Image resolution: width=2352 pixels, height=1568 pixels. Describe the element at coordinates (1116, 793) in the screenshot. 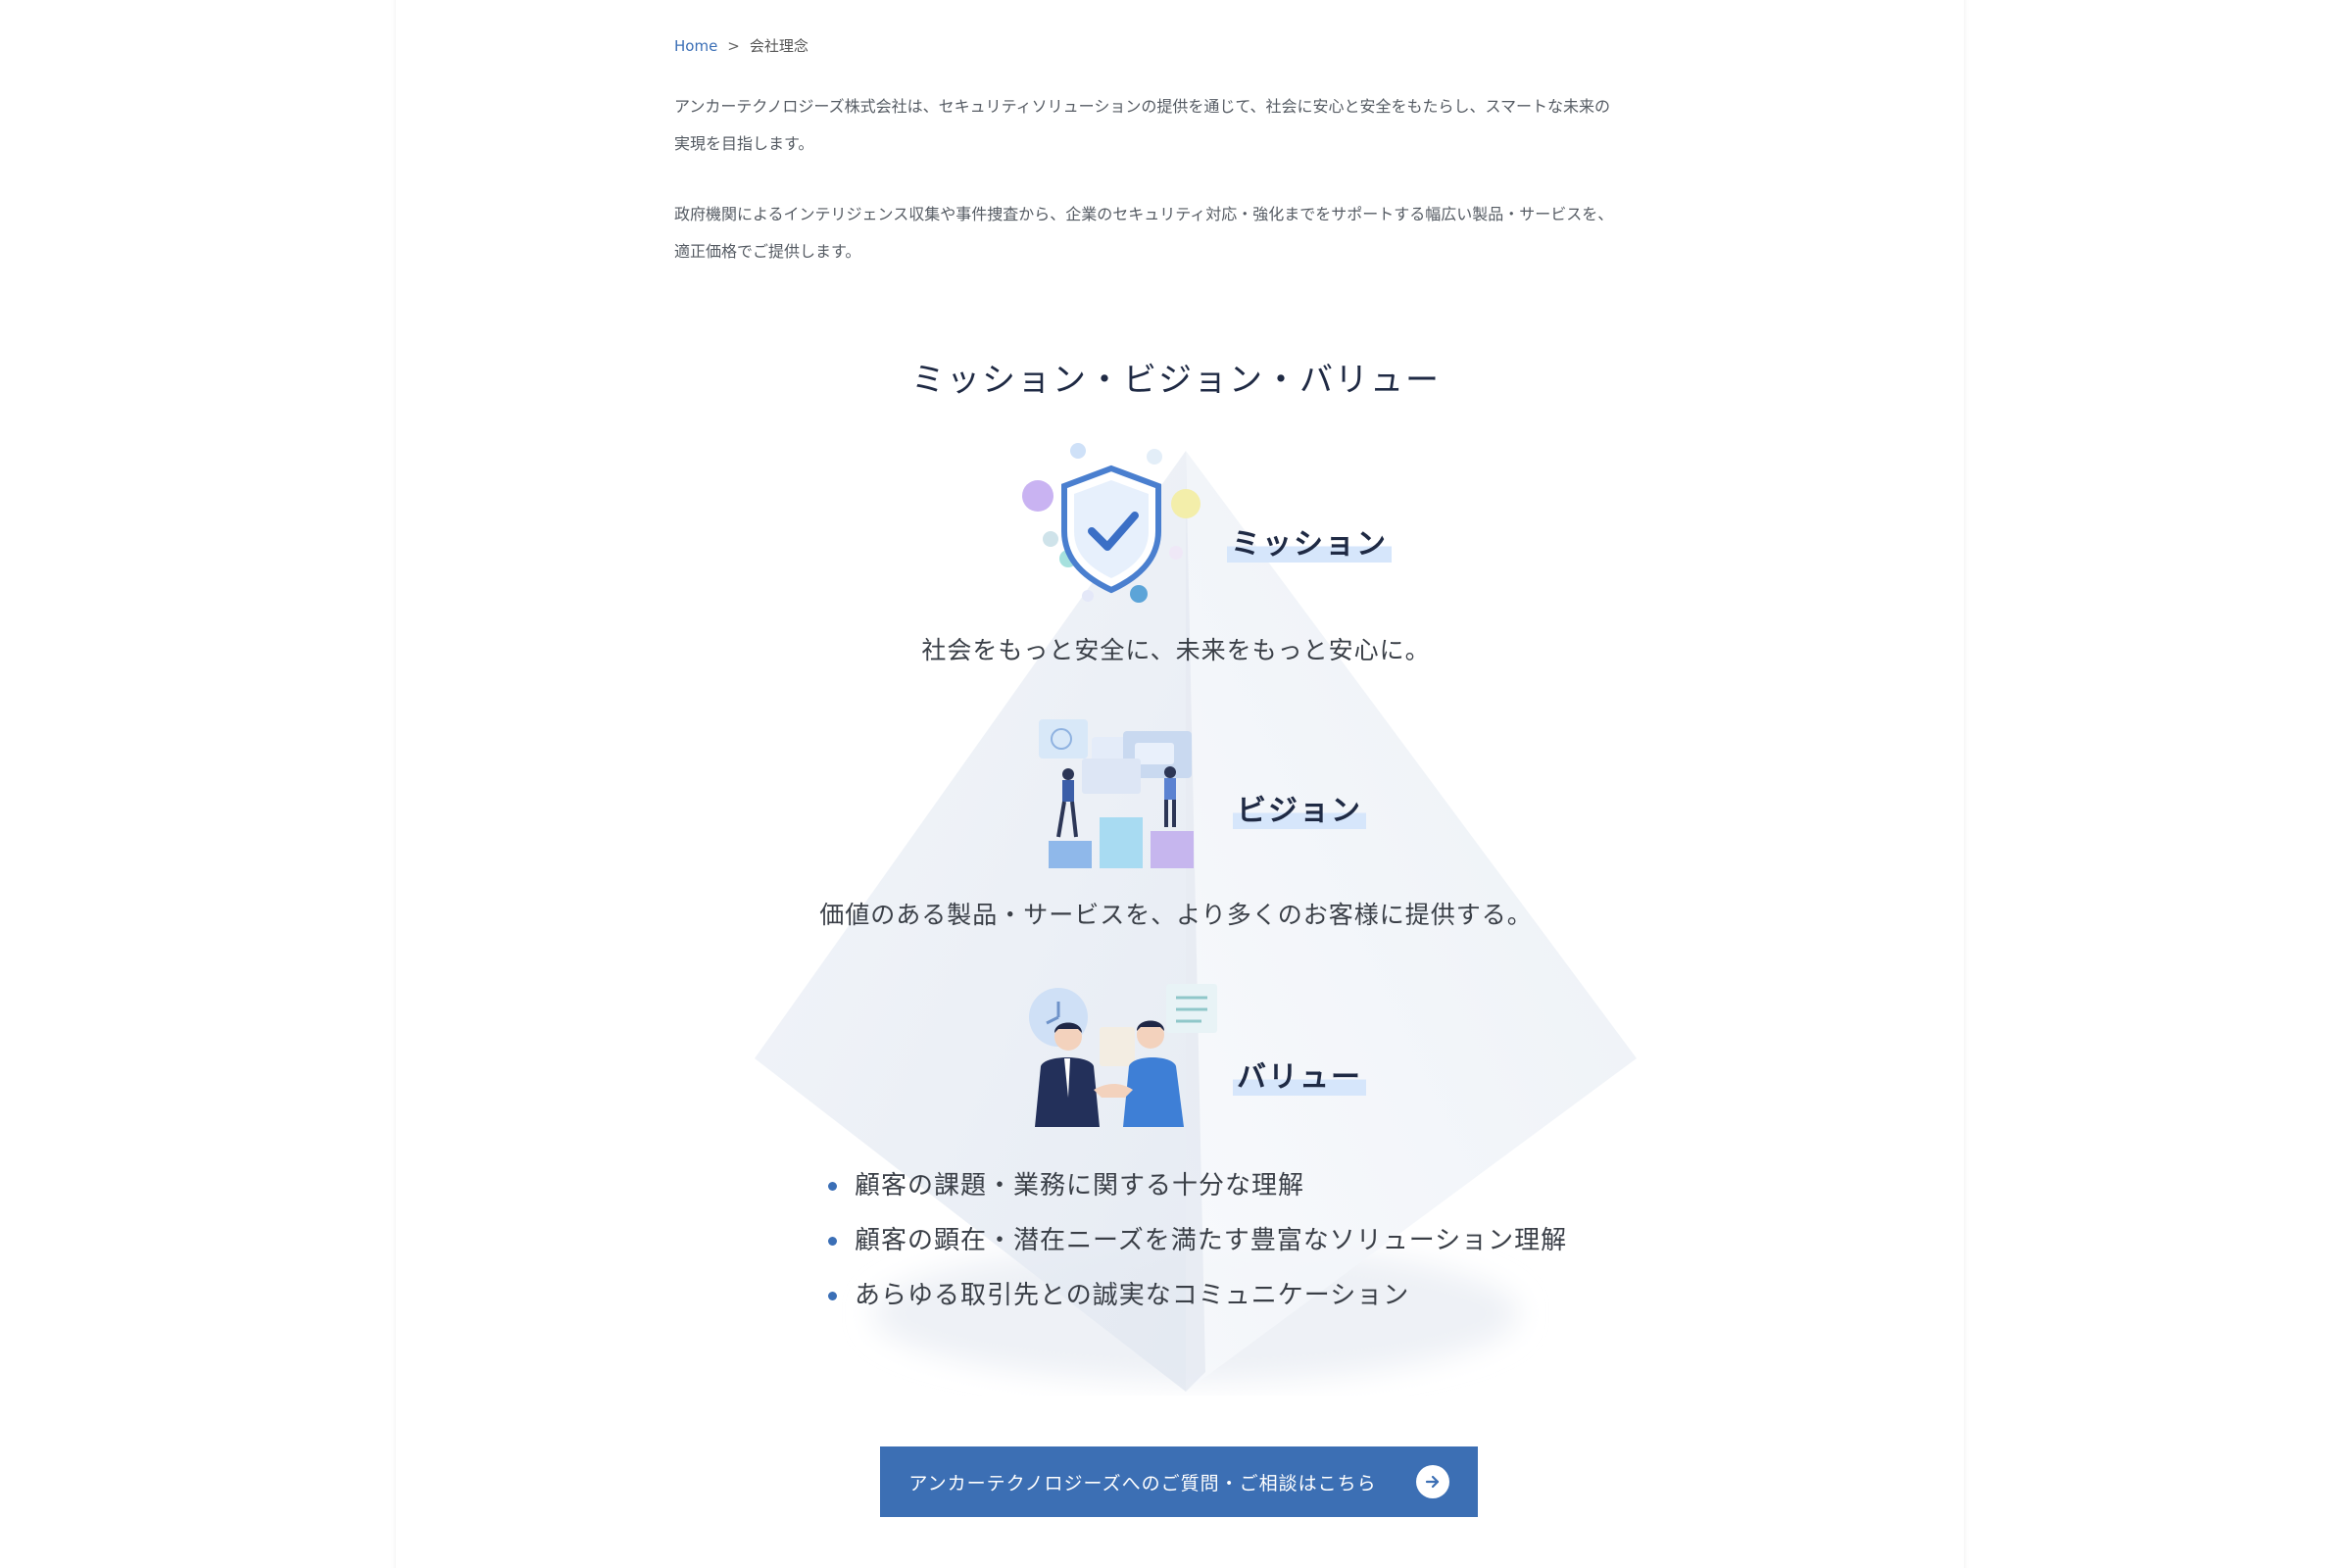

I see `team-dashboard-icon` at that location.